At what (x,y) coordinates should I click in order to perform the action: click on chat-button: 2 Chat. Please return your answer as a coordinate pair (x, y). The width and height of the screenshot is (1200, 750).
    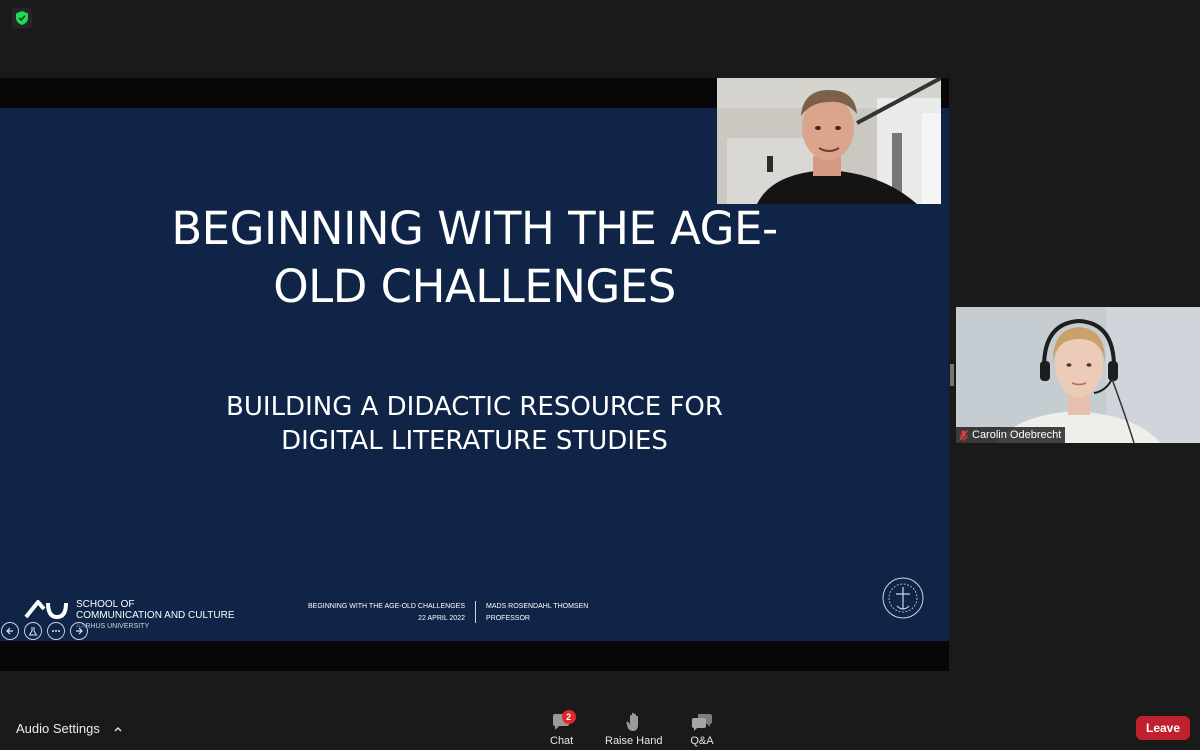
    Looking at the image, I should click on (563, 728).